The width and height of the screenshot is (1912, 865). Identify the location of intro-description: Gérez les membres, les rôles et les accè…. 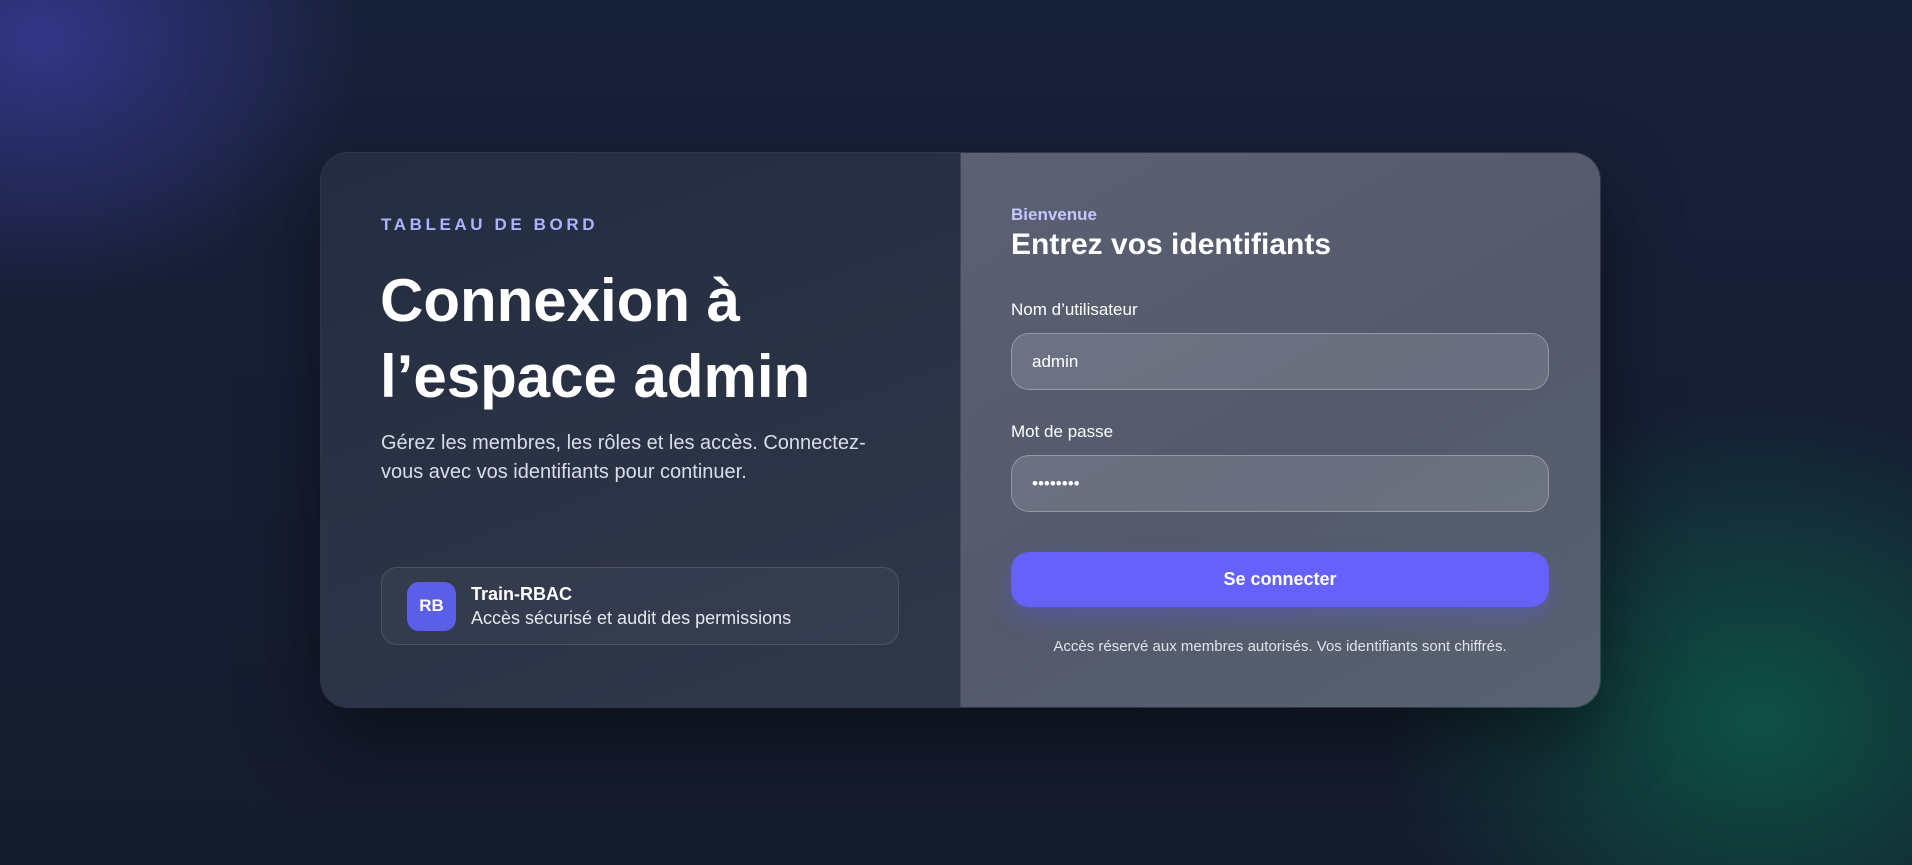
(623, 457).